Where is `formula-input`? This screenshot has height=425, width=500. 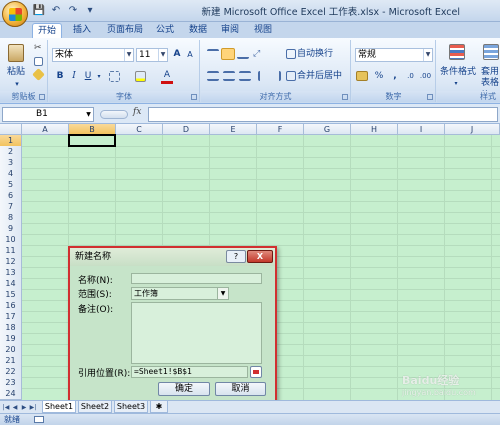
formula-input is located at coordinates (323, 114).